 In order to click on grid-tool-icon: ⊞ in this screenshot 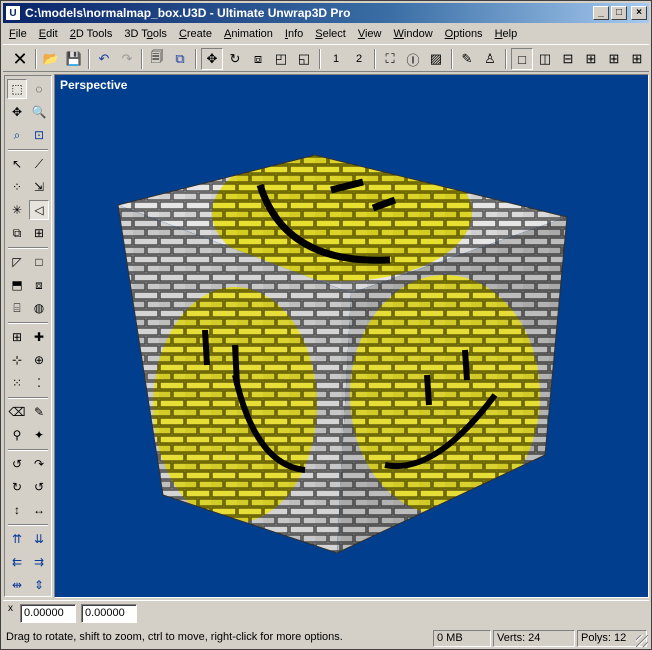, I will do `click(17, 337)`.